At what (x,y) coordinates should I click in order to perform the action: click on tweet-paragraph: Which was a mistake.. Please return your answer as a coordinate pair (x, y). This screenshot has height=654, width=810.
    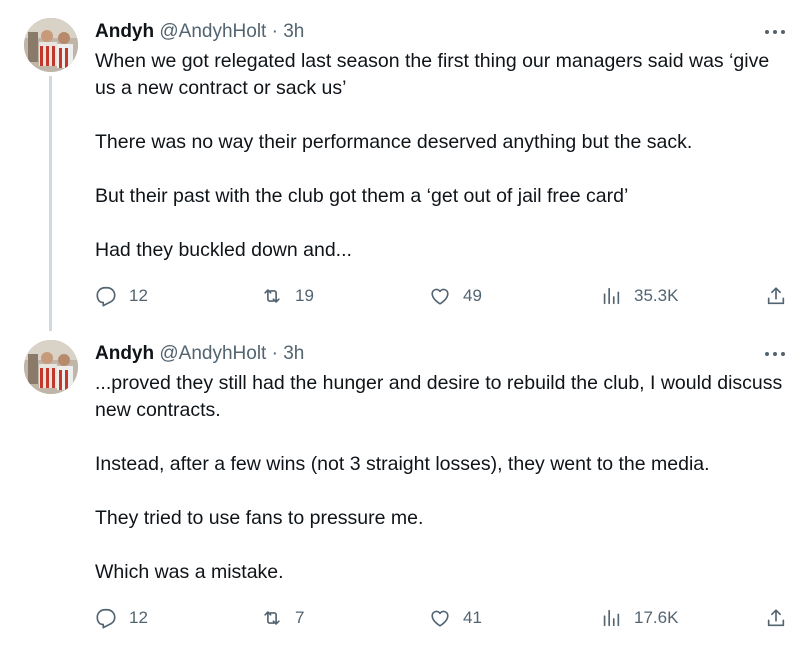
    Looking at the image, I should click on (189, 572).